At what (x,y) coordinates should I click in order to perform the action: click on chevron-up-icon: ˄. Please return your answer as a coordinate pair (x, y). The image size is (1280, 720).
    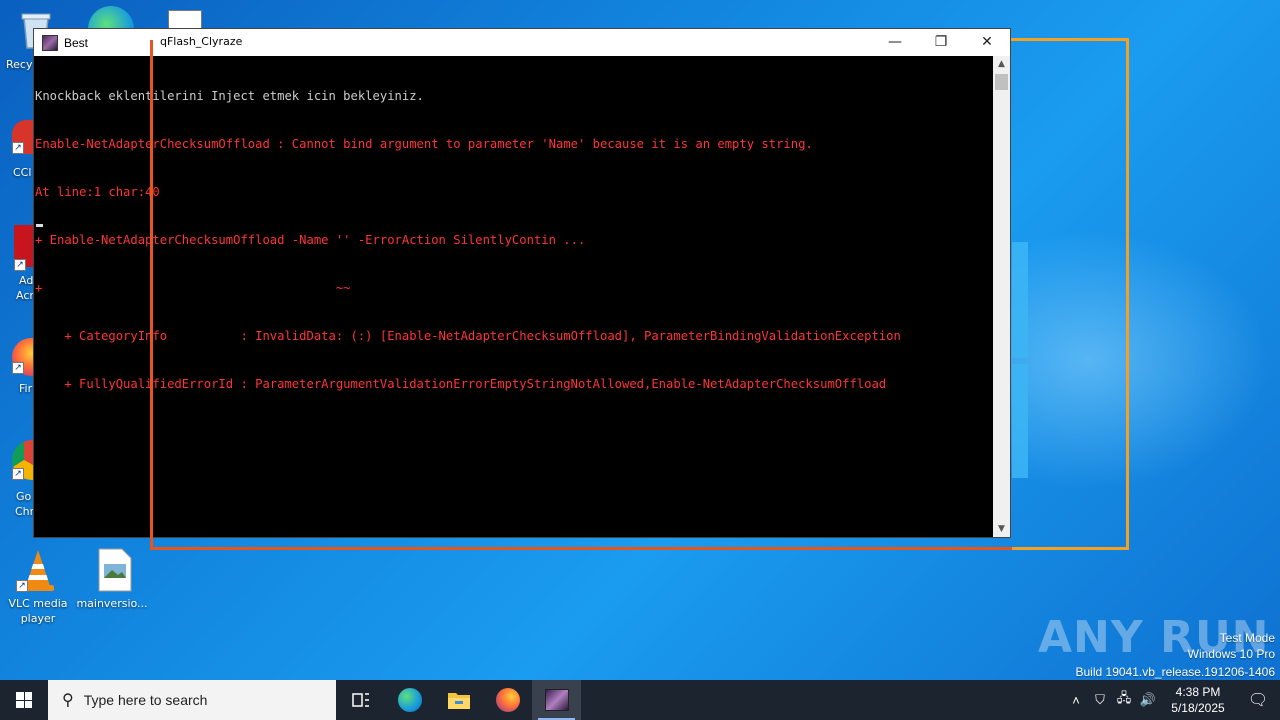
    Looking at the image, I should click on (1076, 700).